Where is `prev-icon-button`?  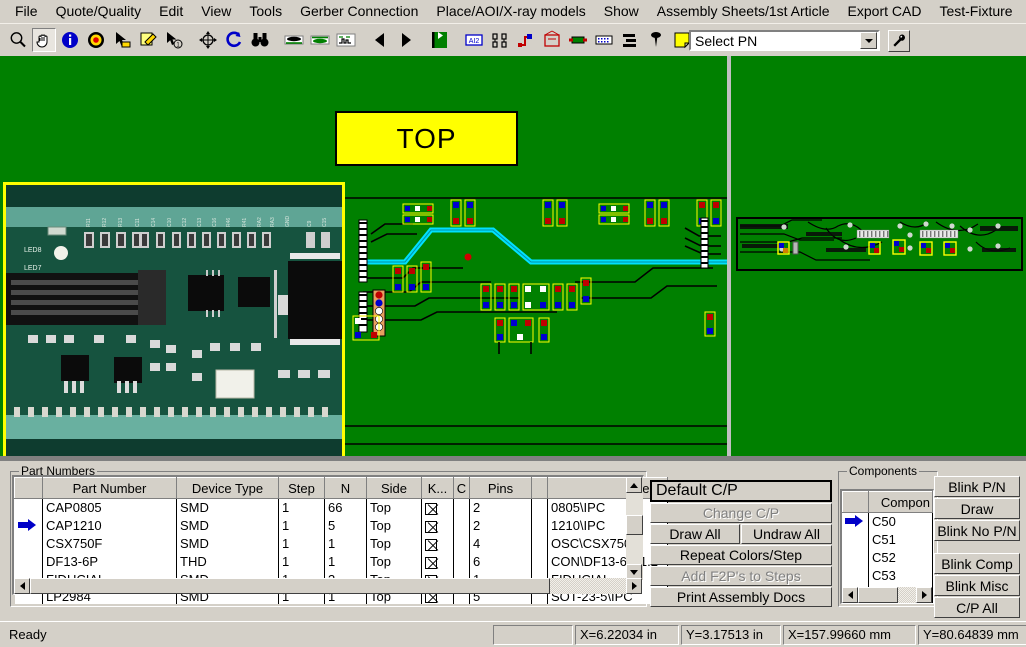
prev-icon-button is located at coordinates (380, 40).